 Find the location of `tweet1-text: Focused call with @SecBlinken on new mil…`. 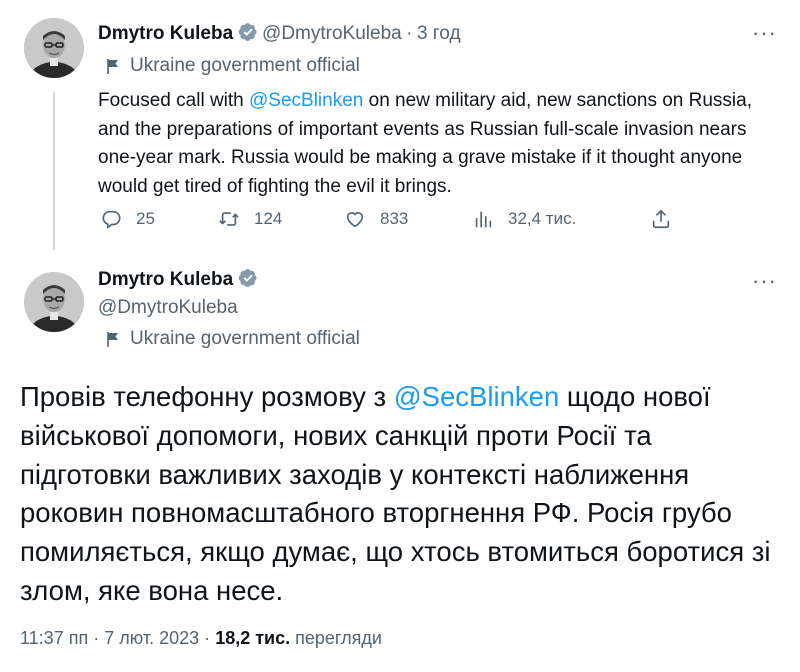

tweet1-text: Focused call with @SecBlinken on new mil… is located at coordinates (438, 144).